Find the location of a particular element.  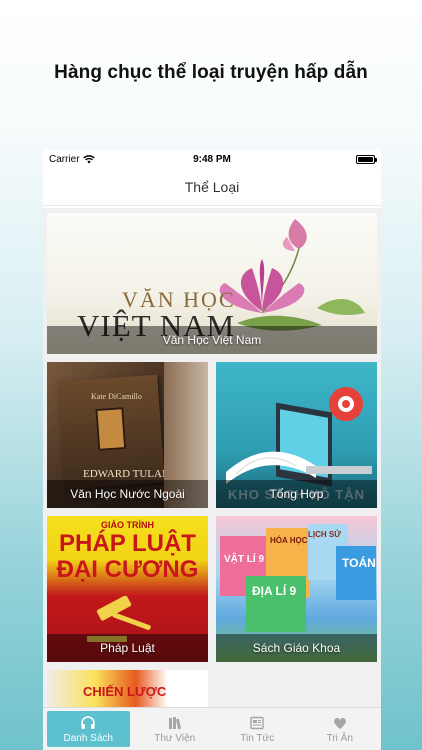

tab-thu-vien: Thư Viện is located at coordinates (175, 729).